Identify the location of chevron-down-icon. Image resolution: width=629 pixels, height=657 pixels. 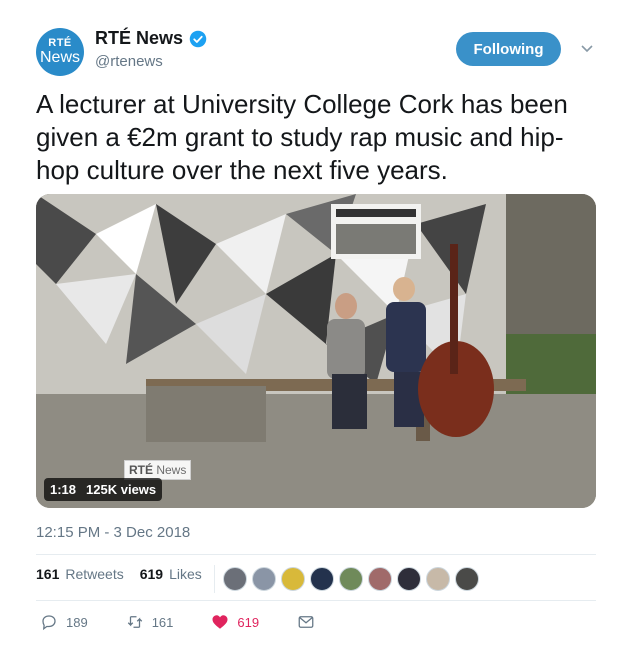
(587, 49).